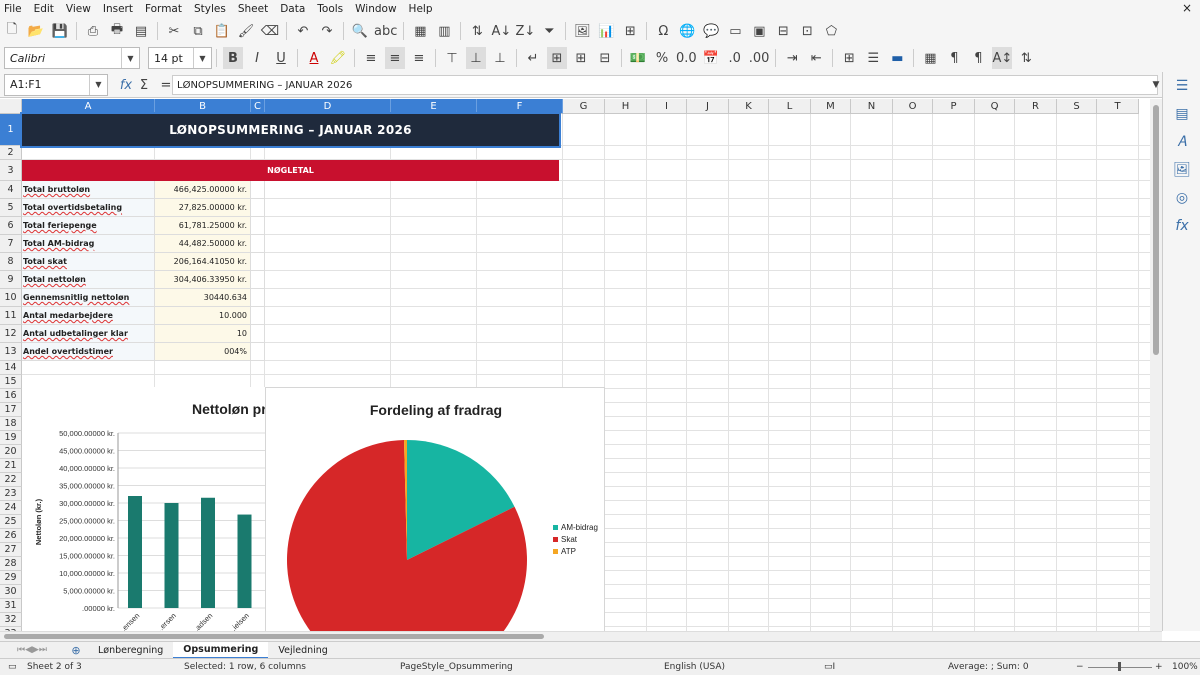 The width and height of the screenshot is (1200, 675). I want to click on column-header-a: A, so click(88, 106).